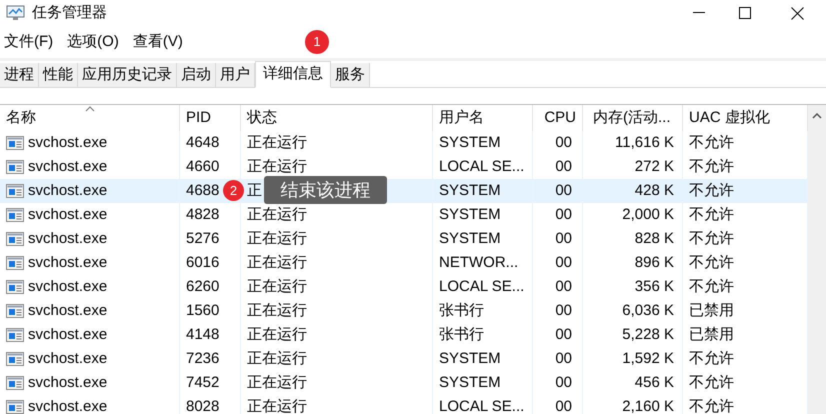  Describe the element at coordinates (196, 75) in the screenshot. I see `tab: 启动` at that location.